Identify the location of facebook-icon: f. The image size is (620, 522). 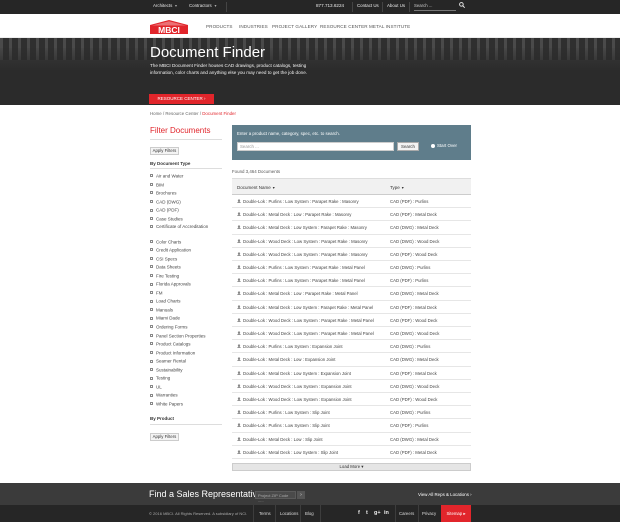
(359, 513).